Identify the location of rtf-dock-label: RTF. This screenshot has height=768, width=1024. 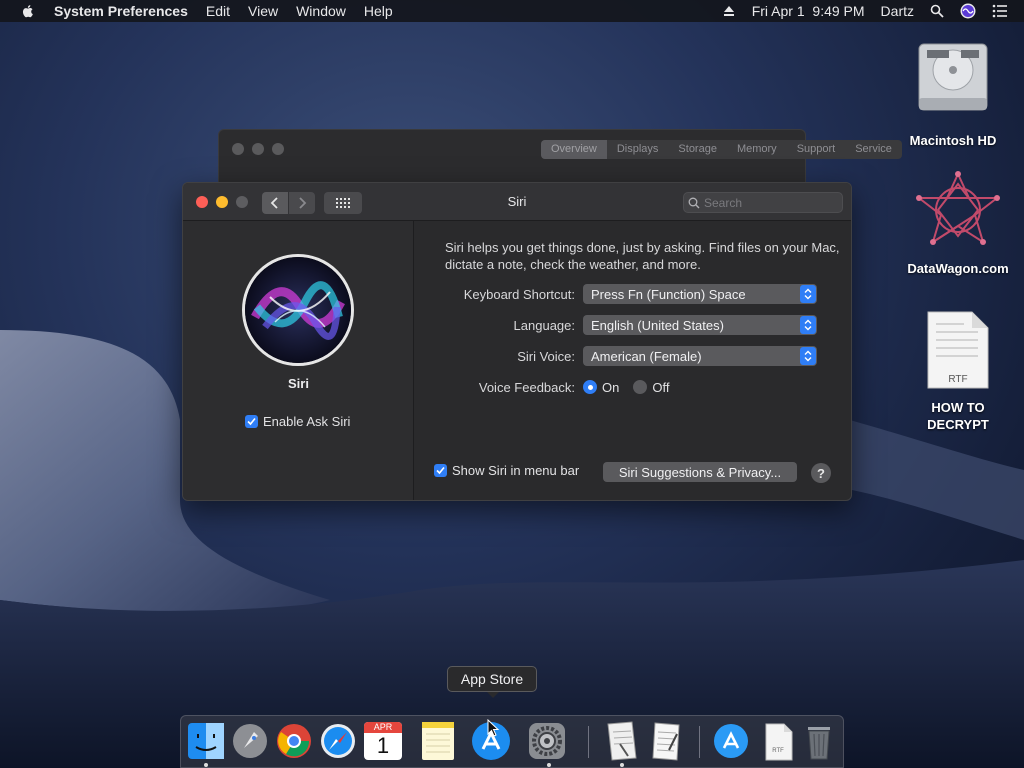
(778, 751).